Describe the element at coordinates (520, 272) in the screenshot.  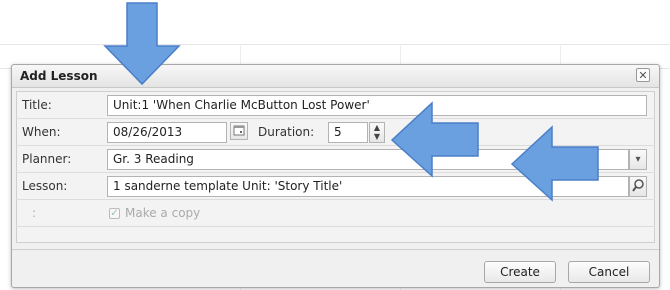
I see `create-button: Create` at that location.